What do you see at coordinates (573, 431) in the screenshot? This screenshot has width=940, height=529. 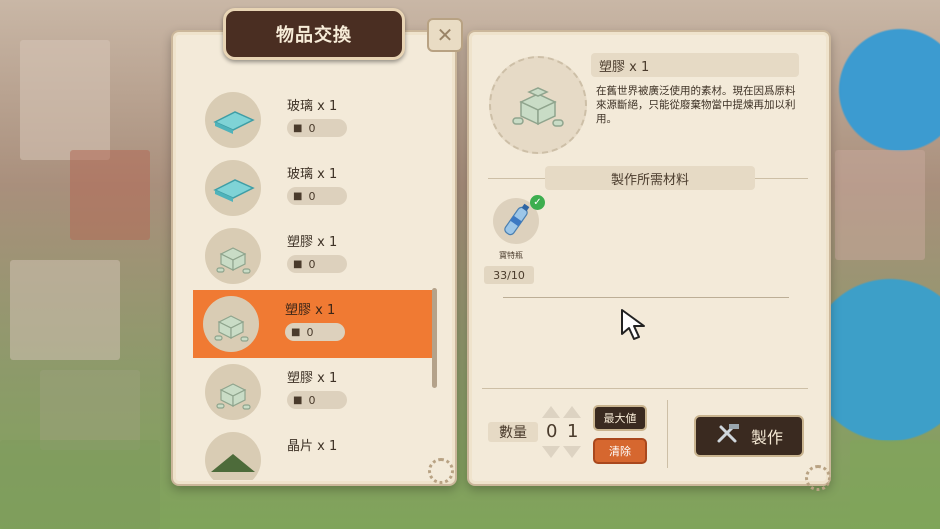 I see `quantity-ones-digit: 1` at bounding box center [573, 431].